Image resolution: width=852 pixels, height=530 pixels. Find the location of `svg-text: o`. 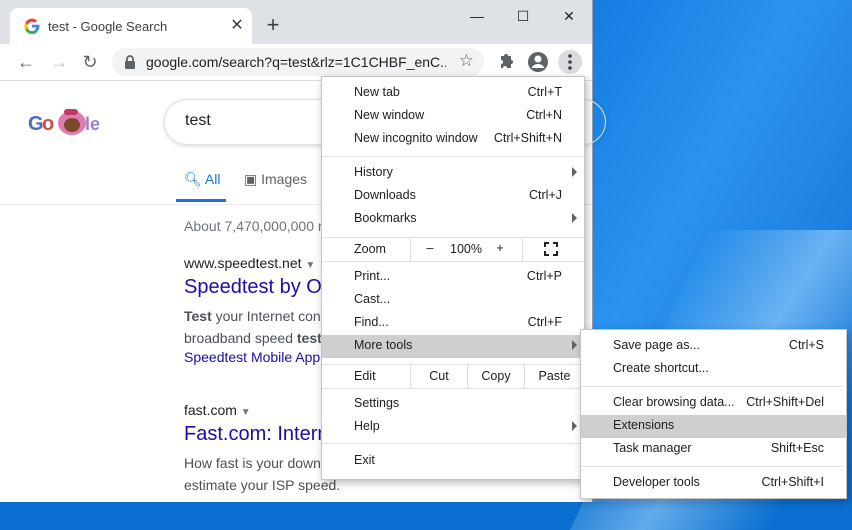

svg-text: o is located at coordinates (48, 124).